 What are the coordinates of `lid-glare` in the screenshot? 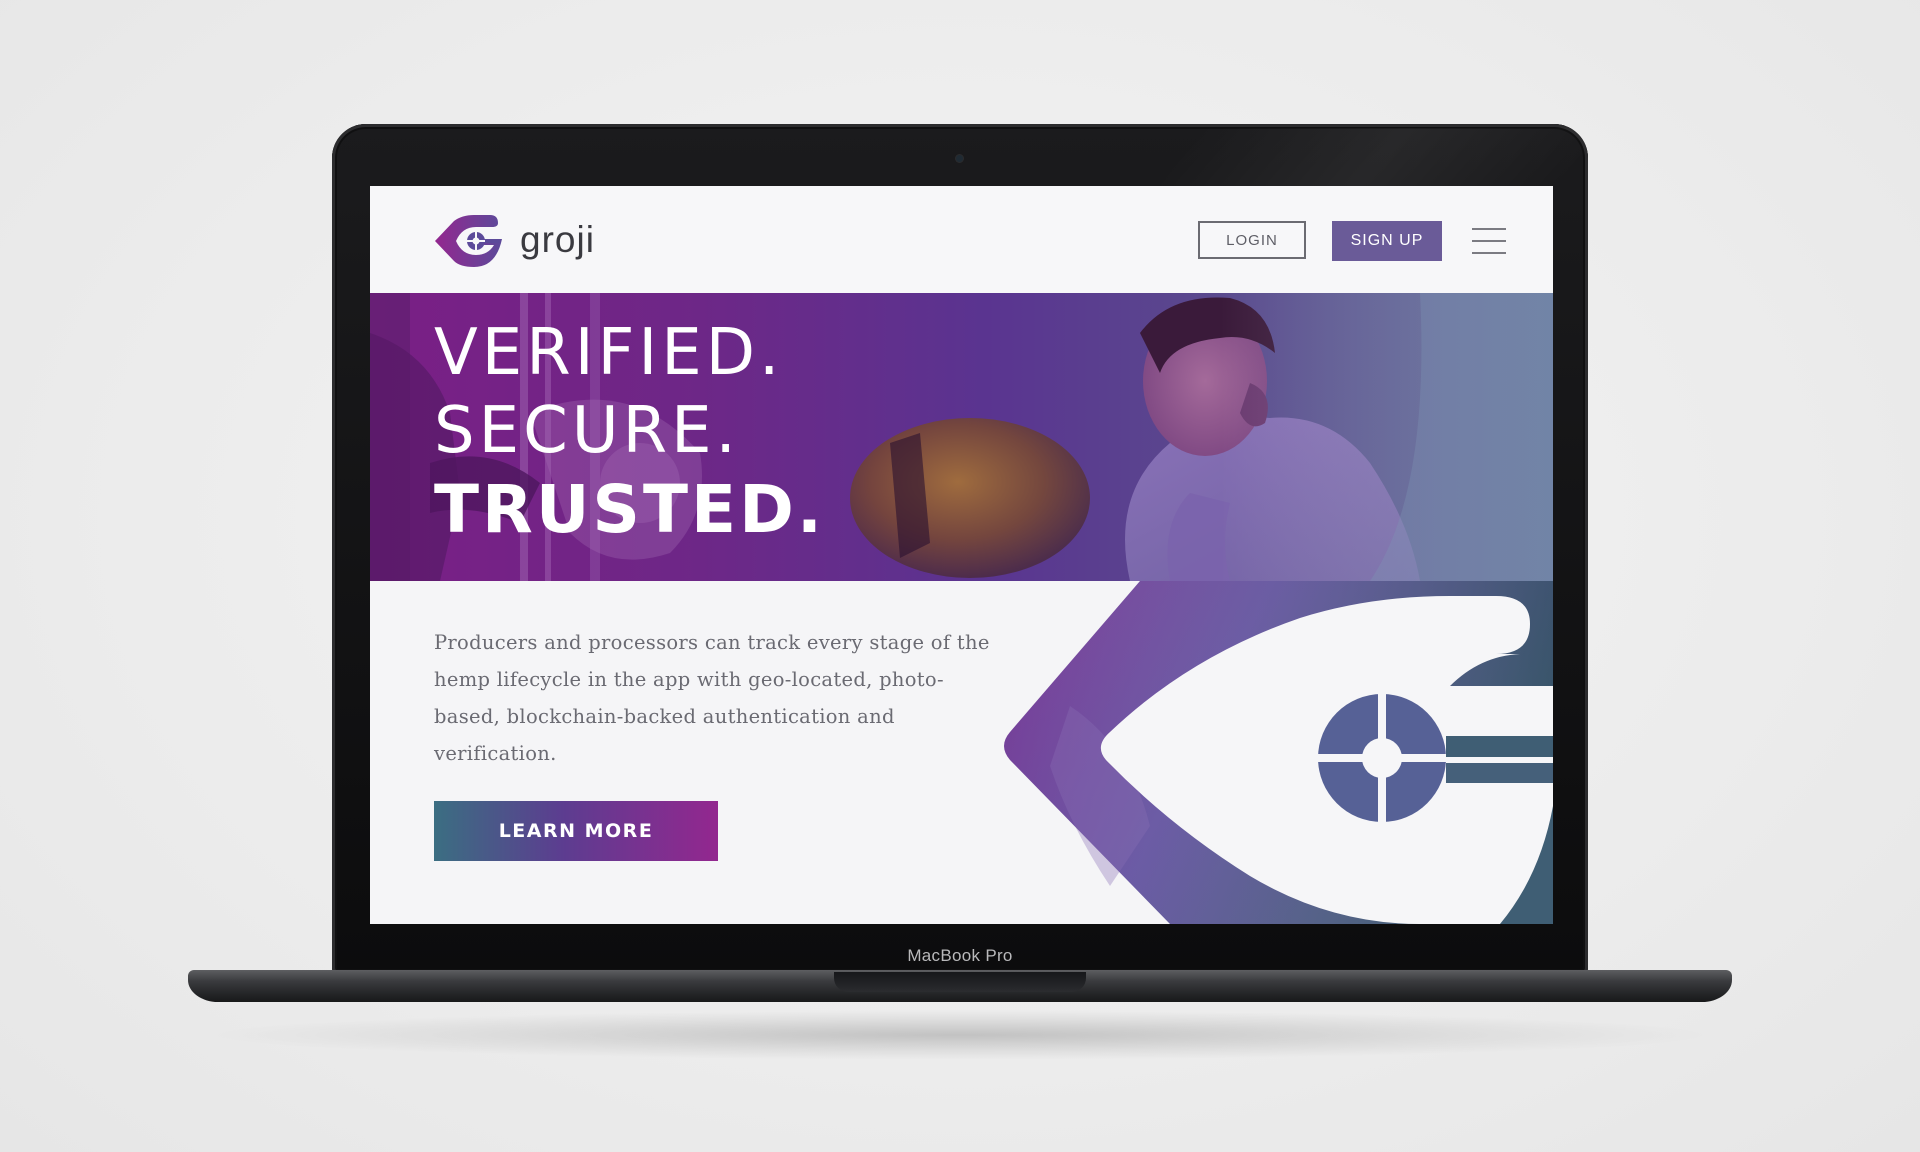 It's located at (1380, 158).